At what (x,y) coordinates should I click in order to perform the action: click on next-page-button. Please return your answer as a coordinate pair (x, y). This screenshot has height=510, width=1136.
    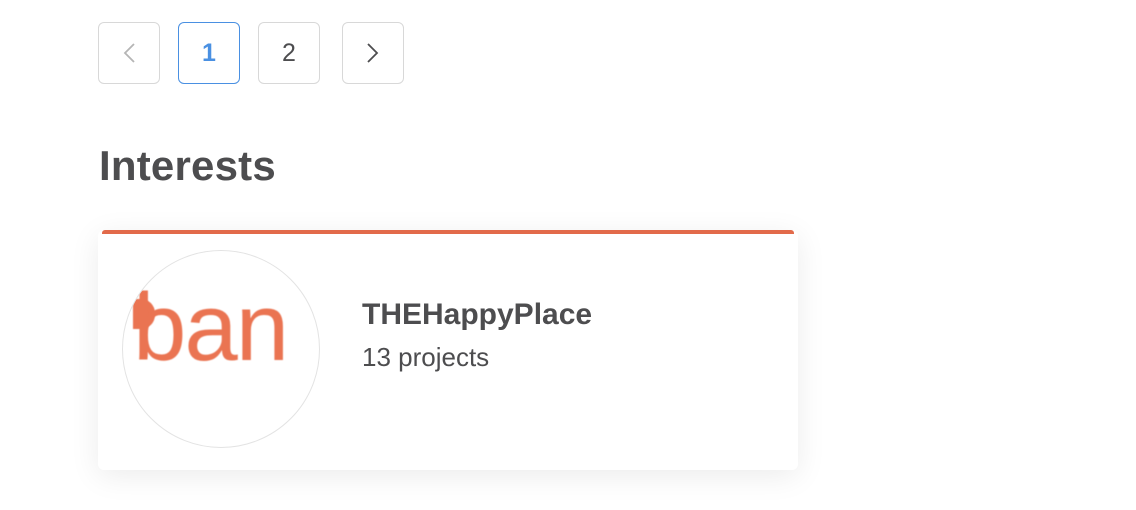
    Looking at the image, I should click on (373, 53).